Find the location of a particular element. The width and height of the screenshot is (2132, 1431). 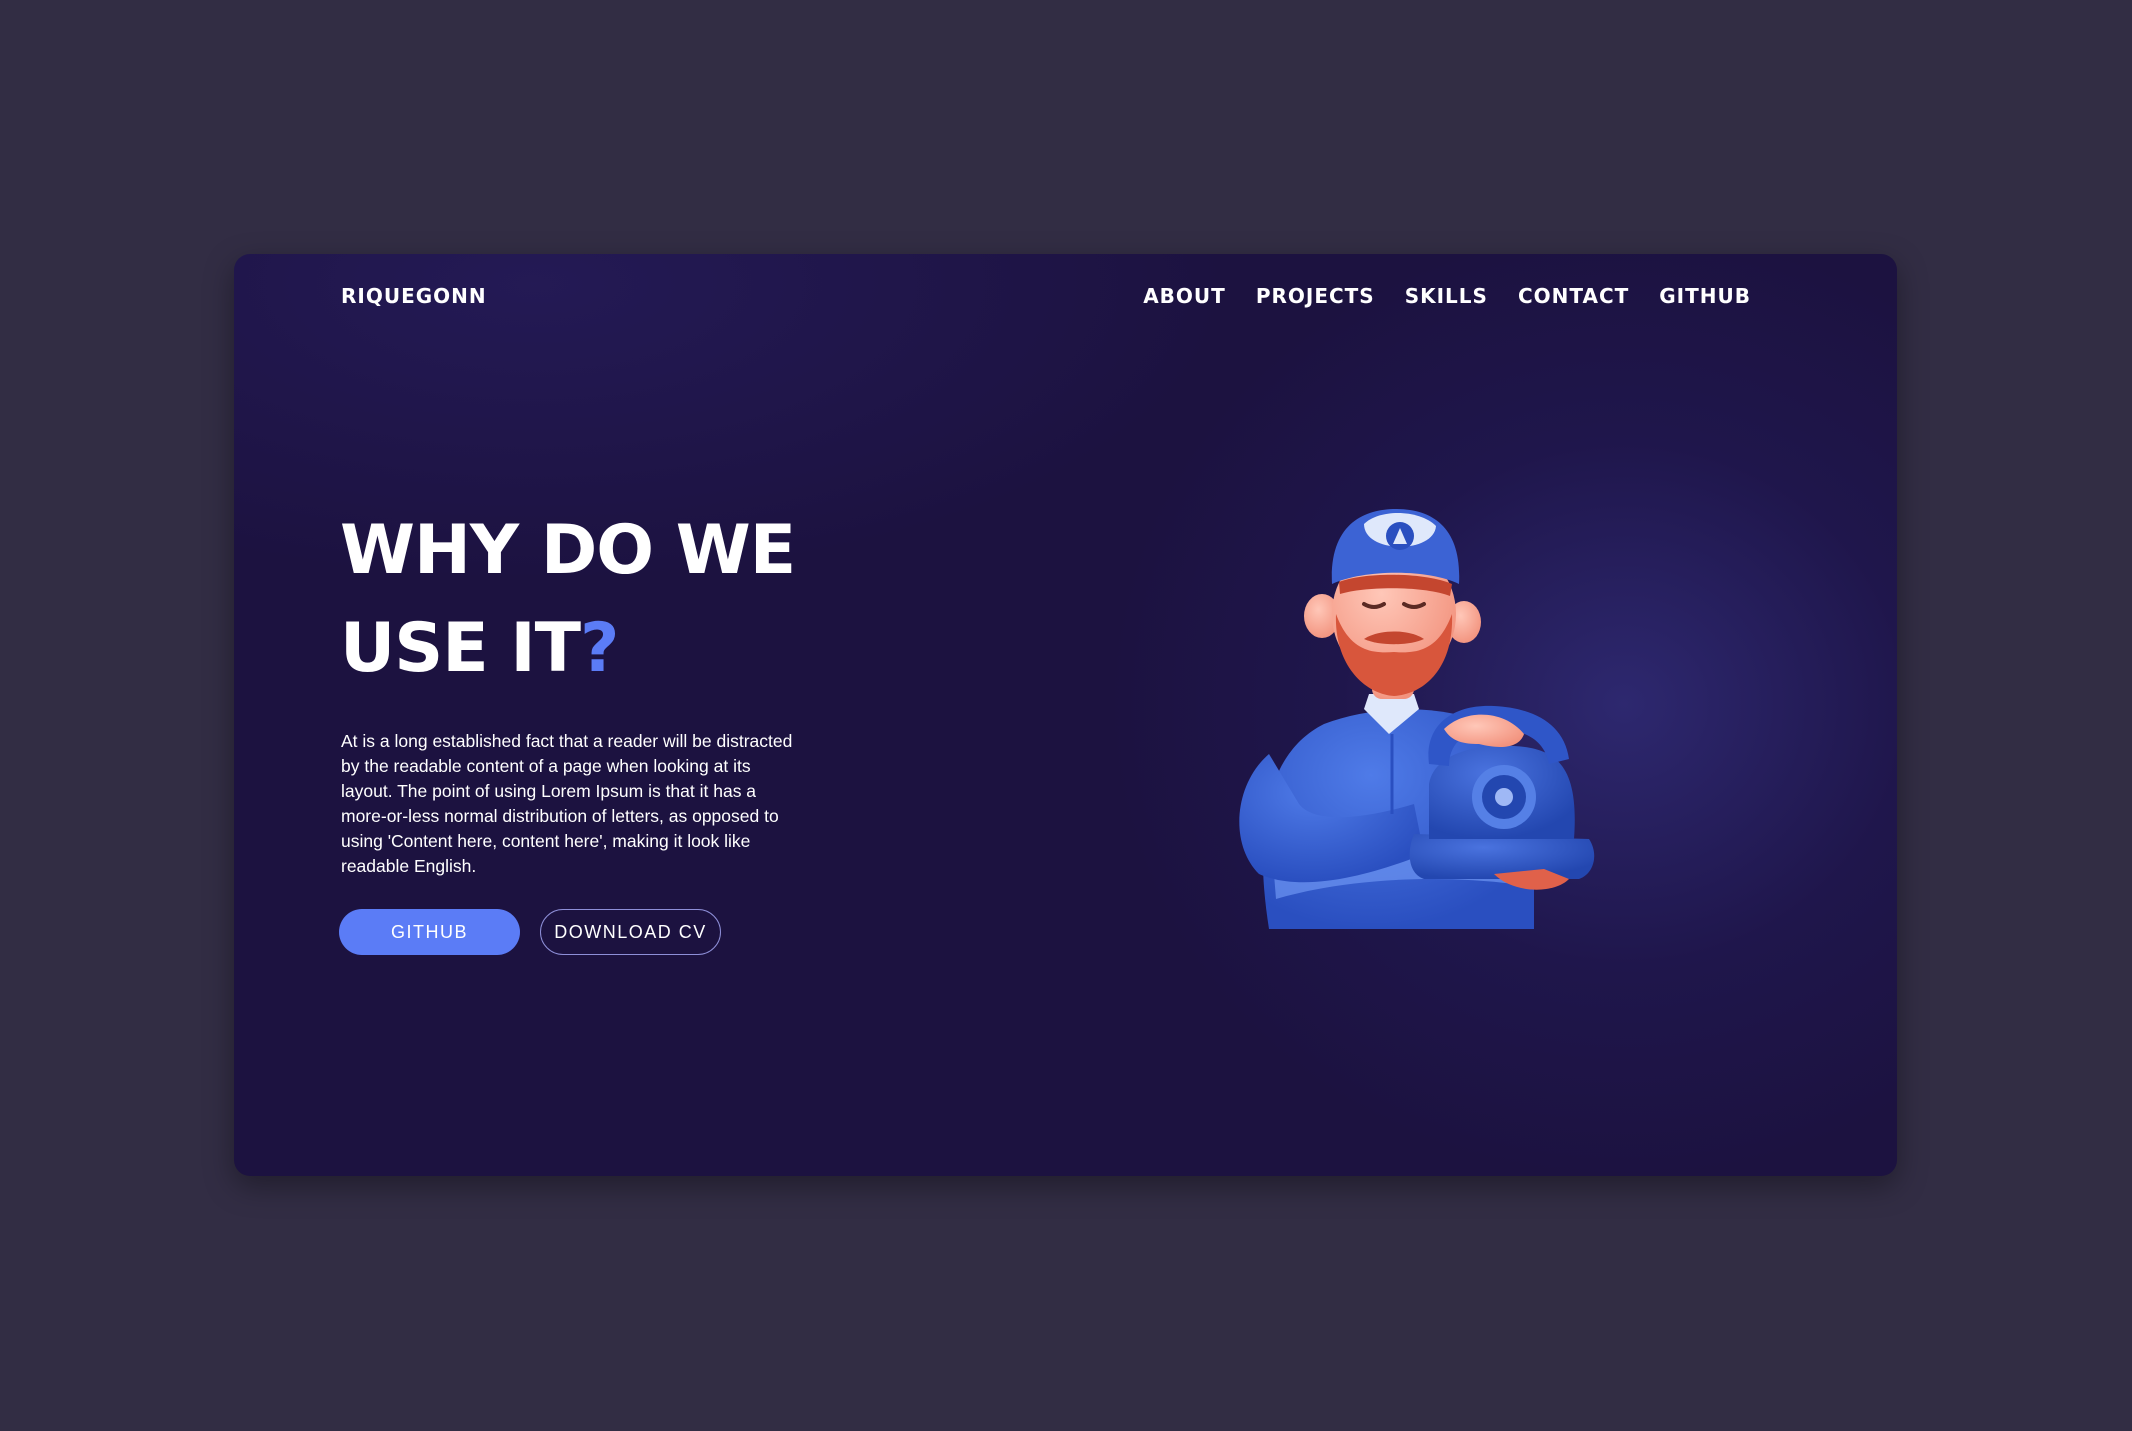

hero-title-line1: WHY DO WE is located at coordinates (568, 550).